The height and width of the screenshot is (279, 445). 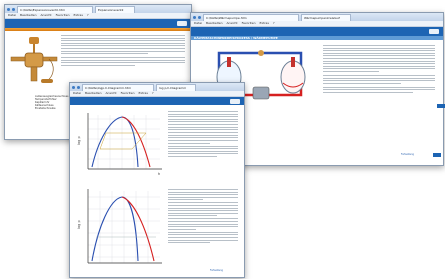 I want to click on address-bar: C:\Kälte\logp-h-Diagramm.htm, so click(x=118, y=87).